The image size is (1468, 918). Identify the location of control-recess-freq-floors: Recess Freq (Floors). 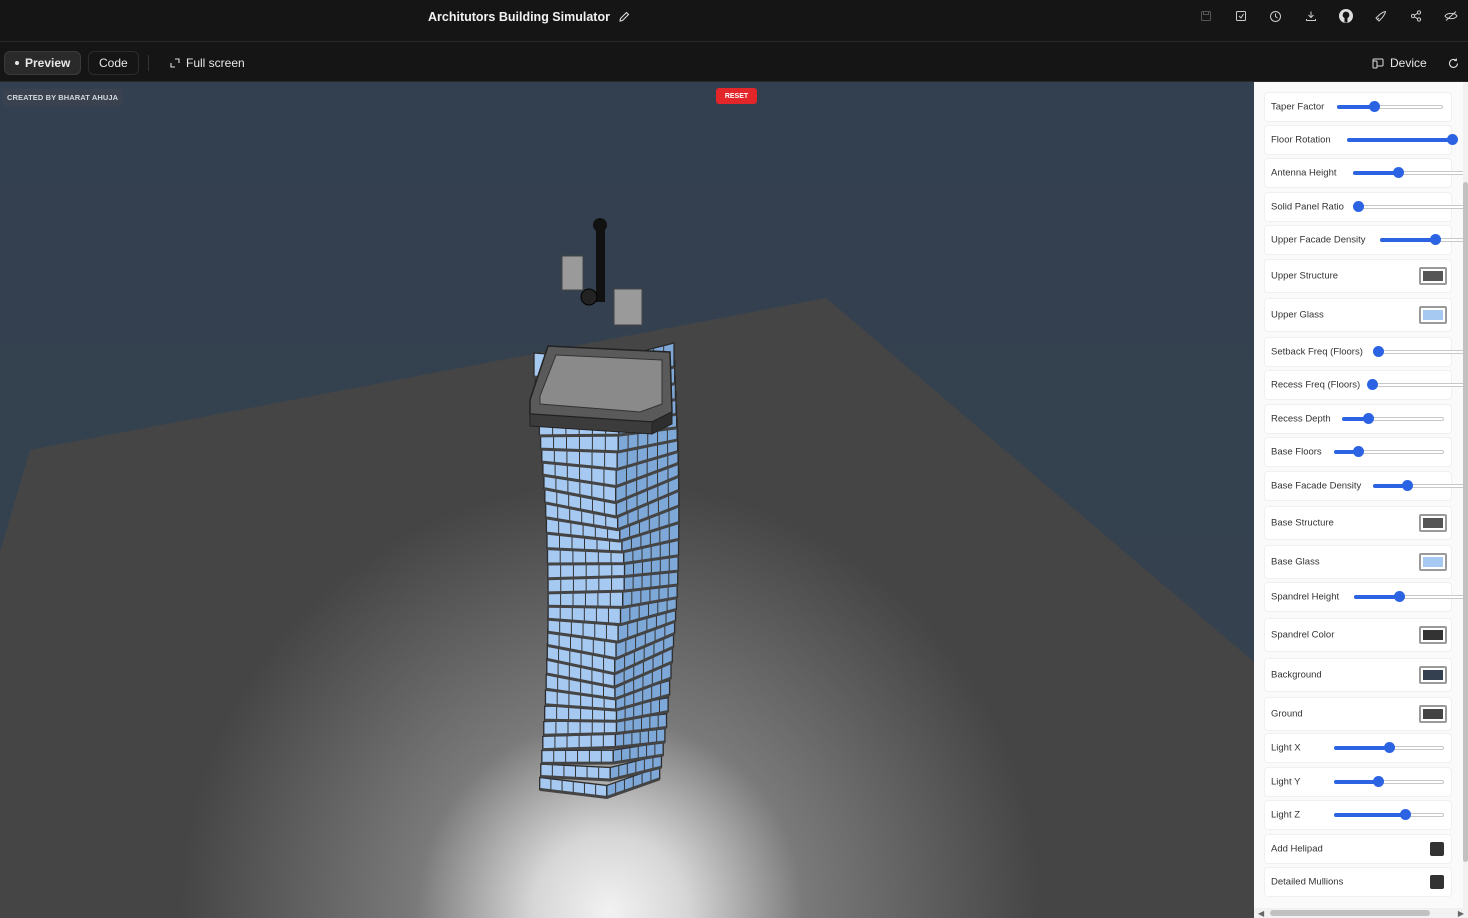
(1366, 385).